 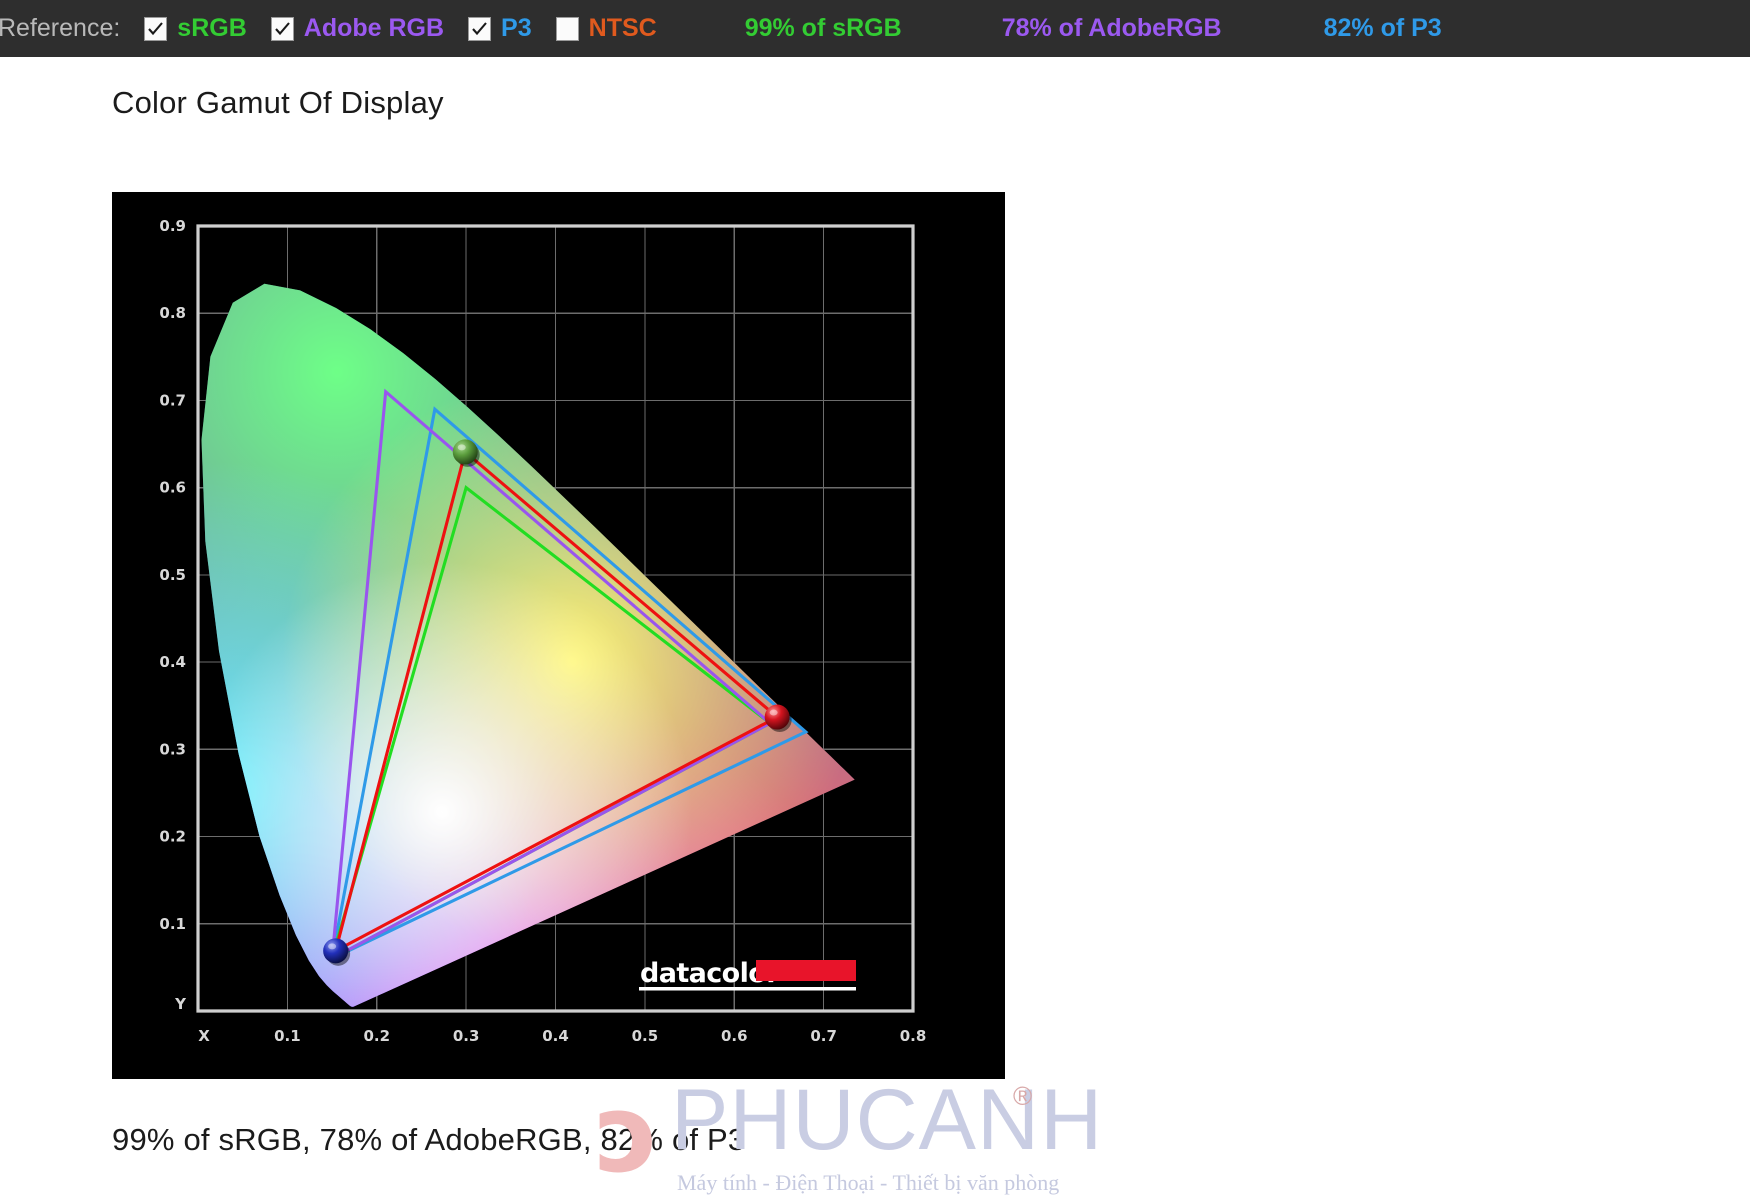 I want to click on x-tick-label: 0.5, so click(x=645, y=1036).